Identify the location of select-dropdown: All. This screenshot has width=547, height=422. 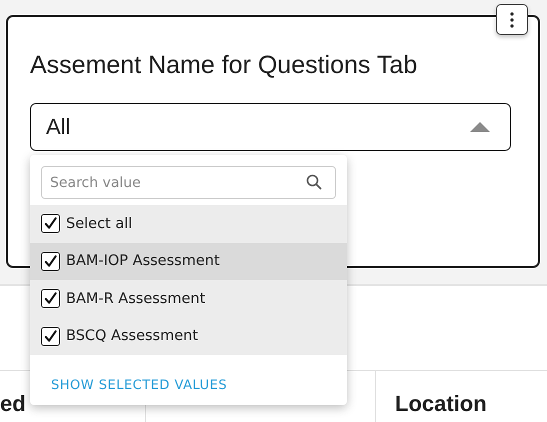
(270, 127).